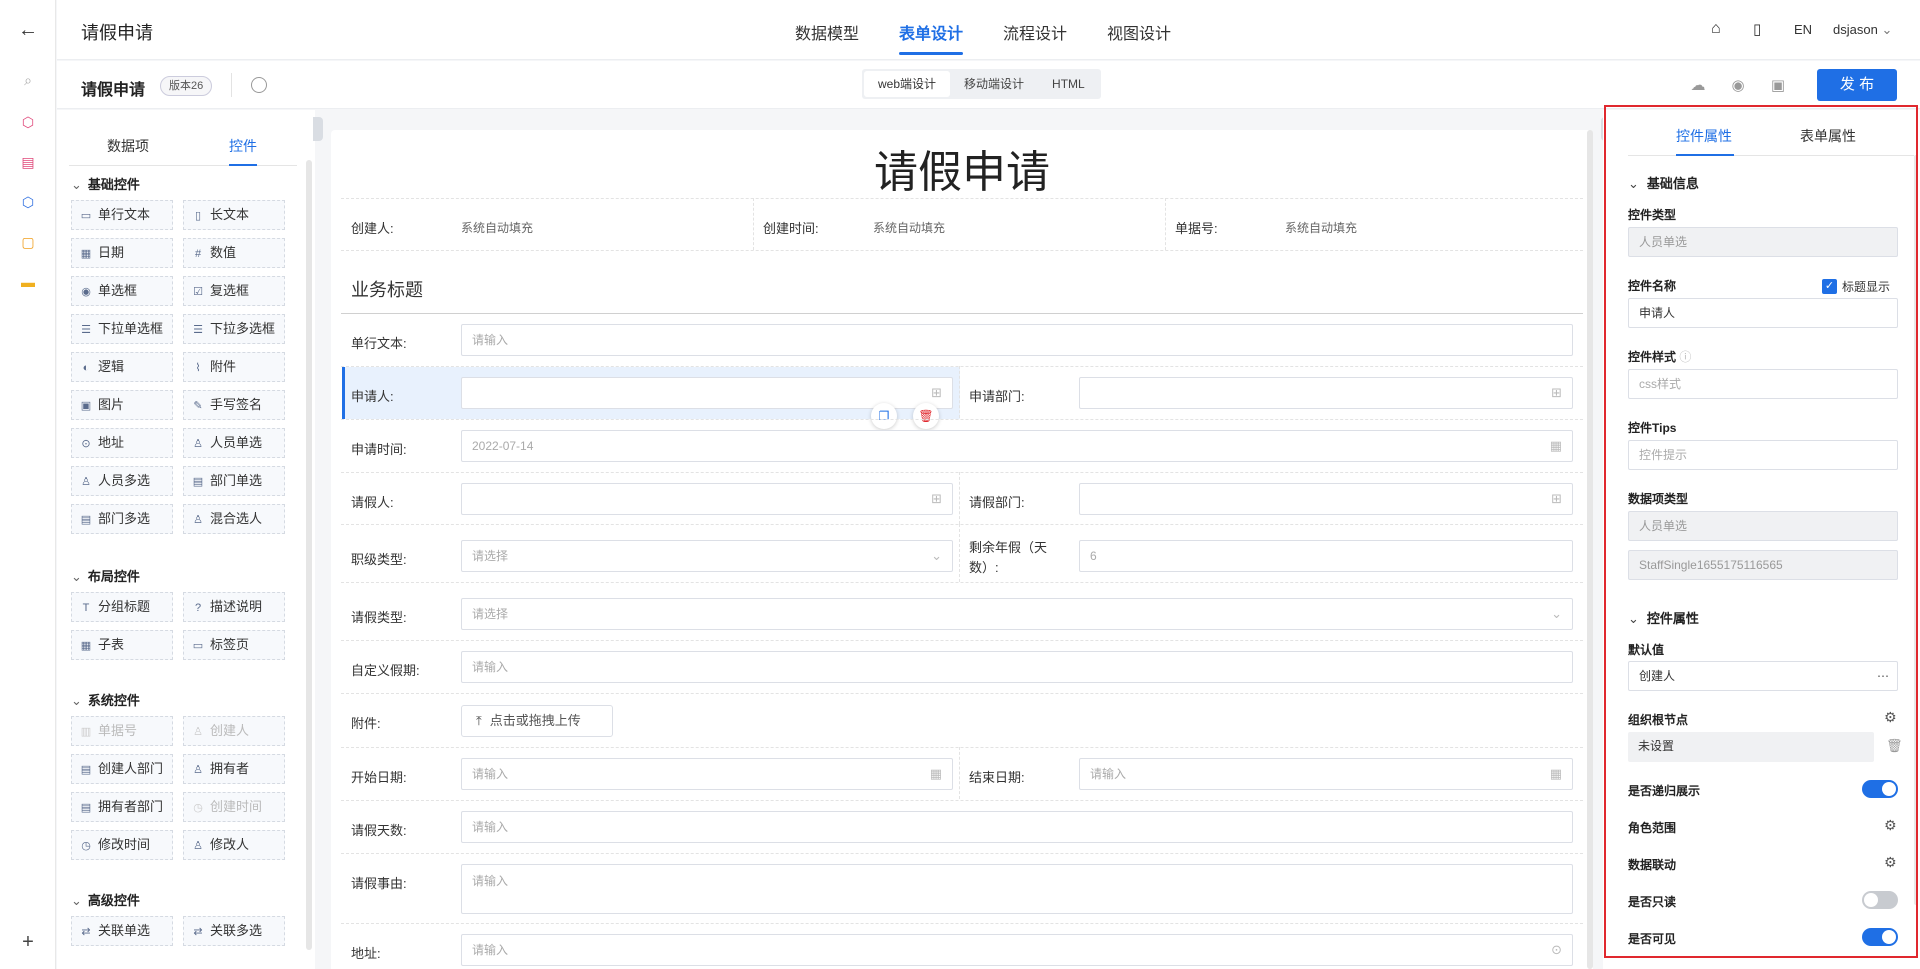 The image size is (1920, 969). What do you see at coordinates (1017, 446) in the screenshot?
I see `apply-time-input: 2022-07-14 ▦` at bounding box center [1017, 446].